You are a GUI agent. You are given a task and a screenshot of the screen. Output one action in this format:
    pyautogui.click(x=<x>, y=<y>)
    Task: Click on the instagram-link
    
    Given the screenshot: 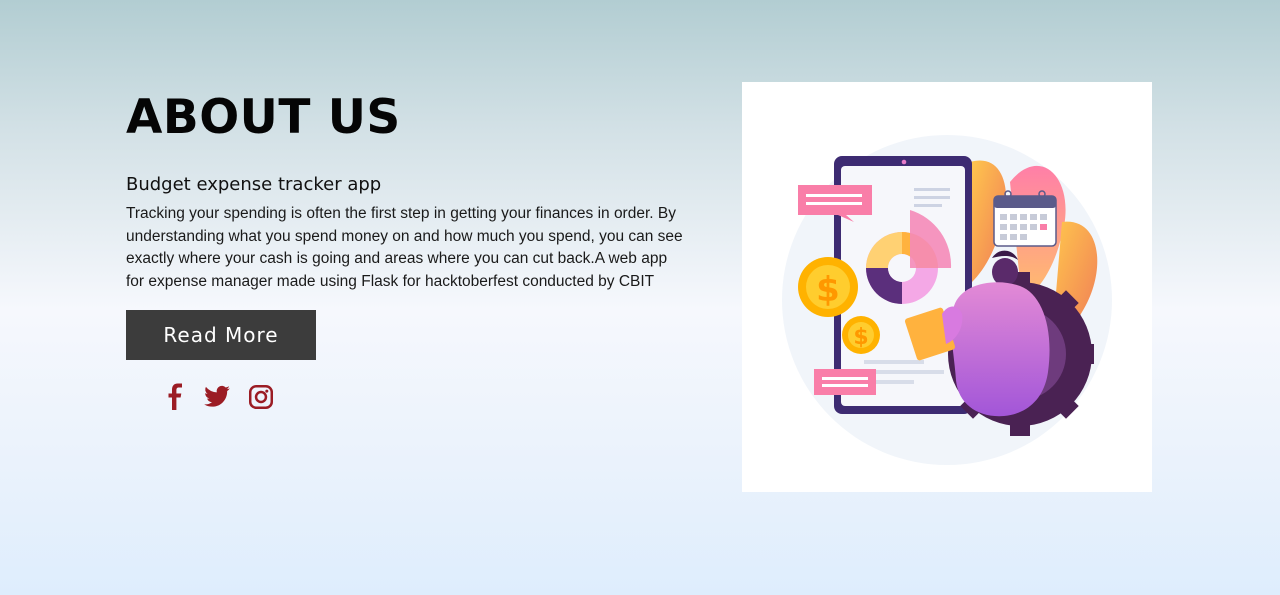 What is the action you would take?
    pyautogui.click(x=261, y=397)
    